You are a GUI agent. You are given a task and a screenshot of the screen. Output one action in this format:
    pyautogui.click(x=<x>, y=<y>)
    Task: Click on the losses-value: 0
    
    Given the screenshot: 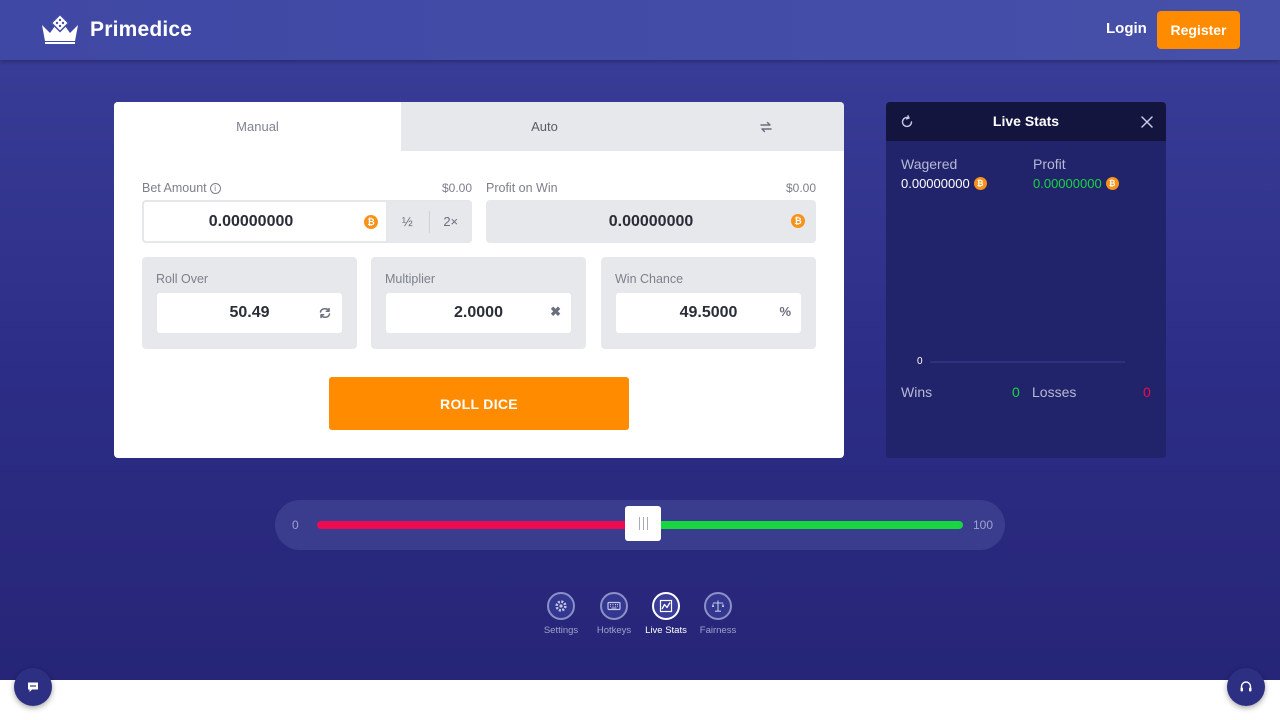 What is the action you would take?
    pyautogui.click(x=1147, y=392)
    